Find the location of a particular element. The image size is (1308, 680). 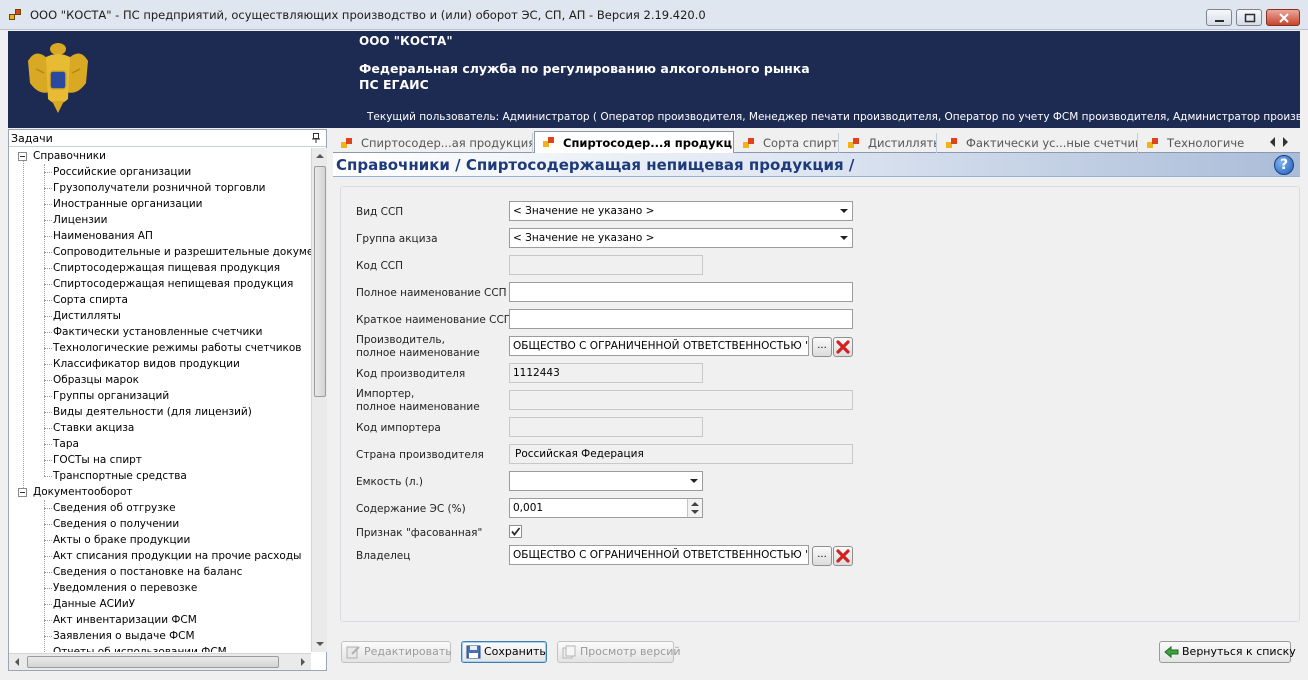

producer-clear-button is located at coordinates (843, 347).